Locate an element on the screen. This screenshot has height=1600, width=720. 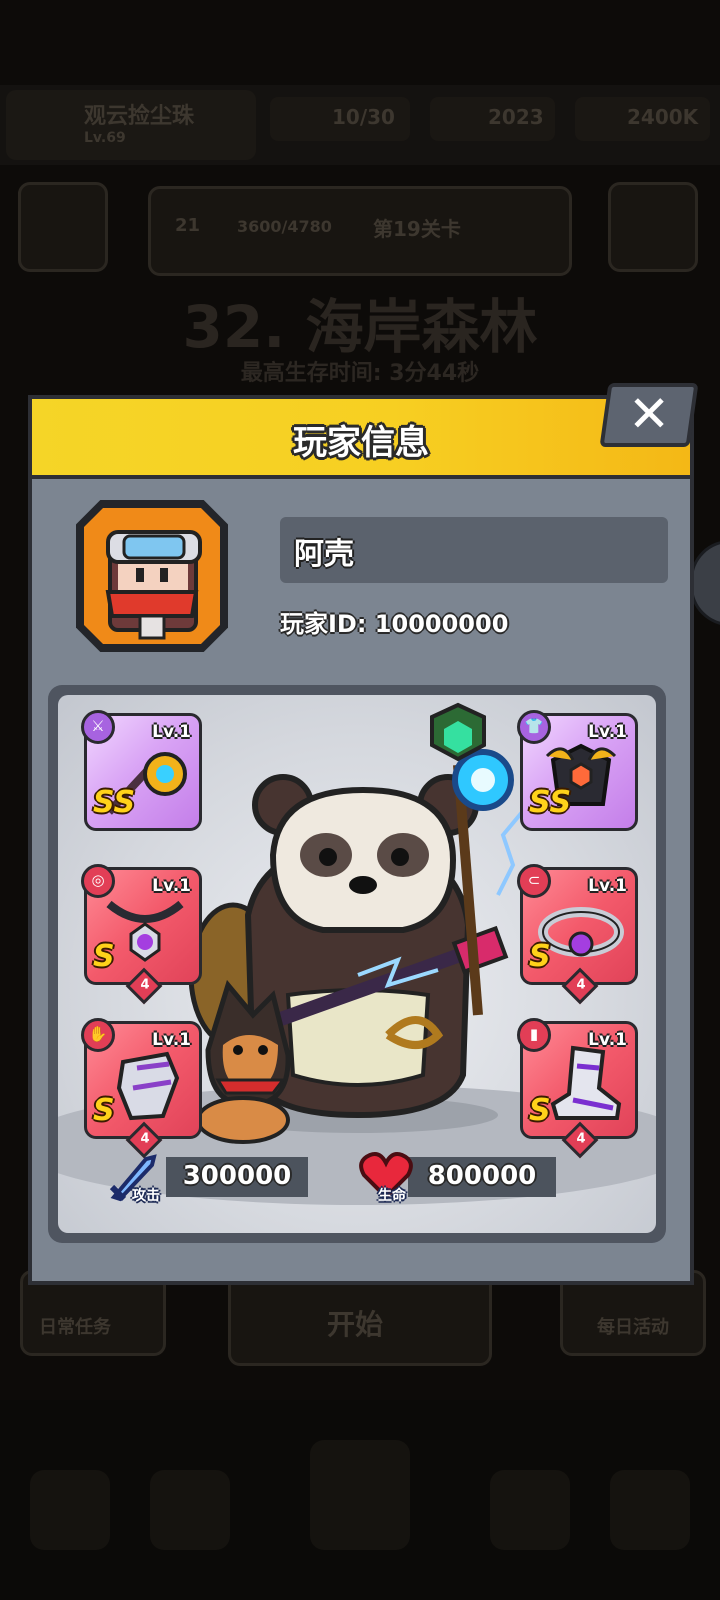
bg-level: Lv.69 is located at coordinates (105, 138).